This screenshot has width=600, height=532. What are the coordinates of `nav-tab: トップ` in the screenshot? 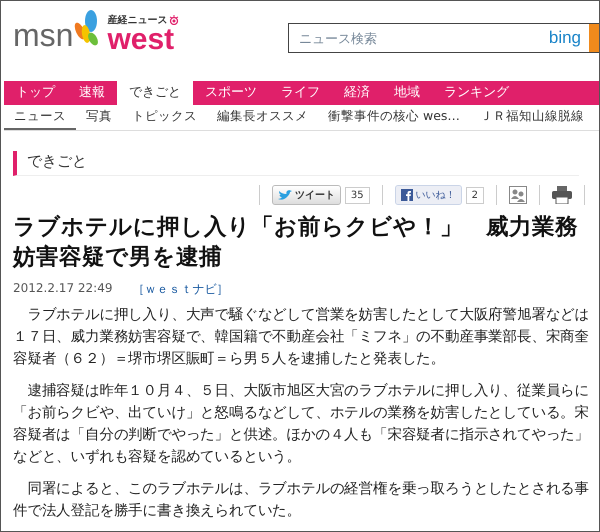 It's located at (35, 93).